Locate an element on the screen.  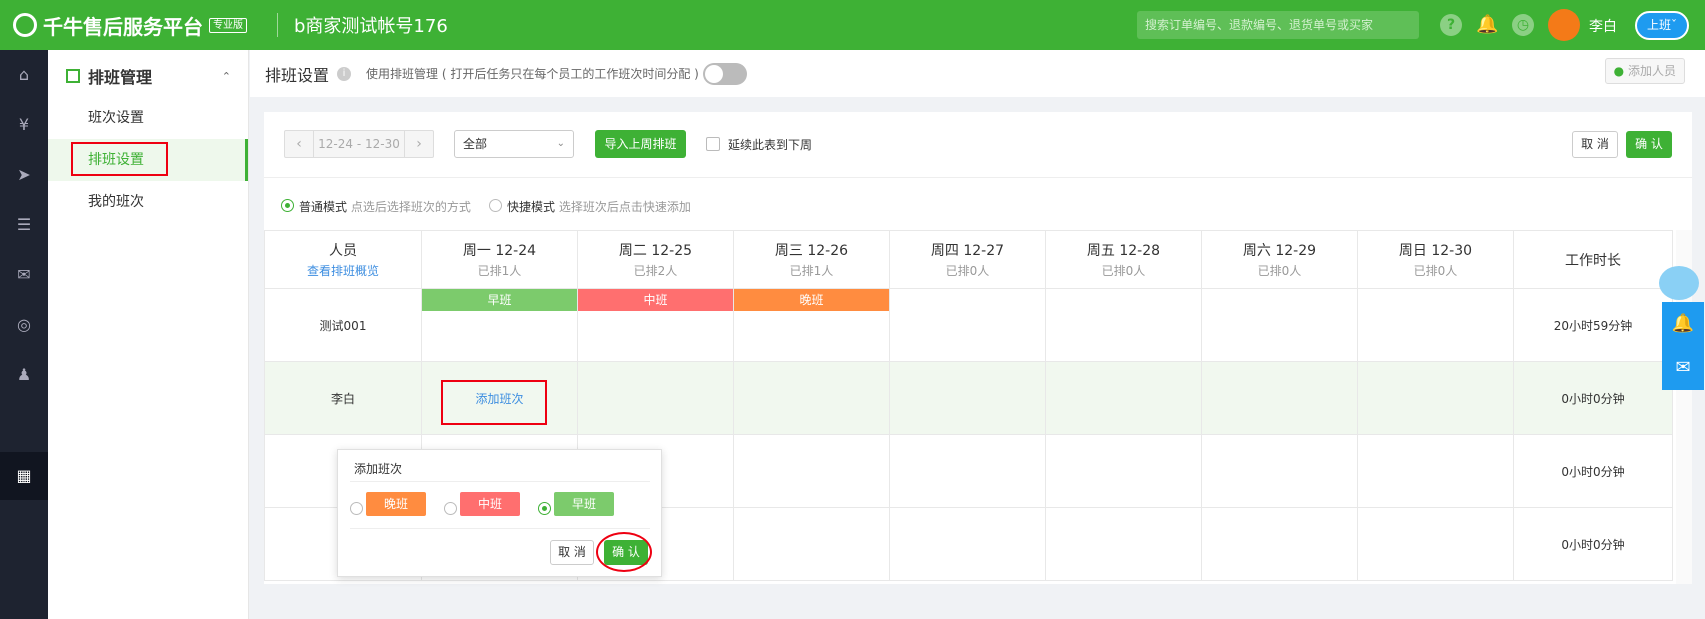
onduty-button: 上班ˇ is located at coordinates (1662, 25).